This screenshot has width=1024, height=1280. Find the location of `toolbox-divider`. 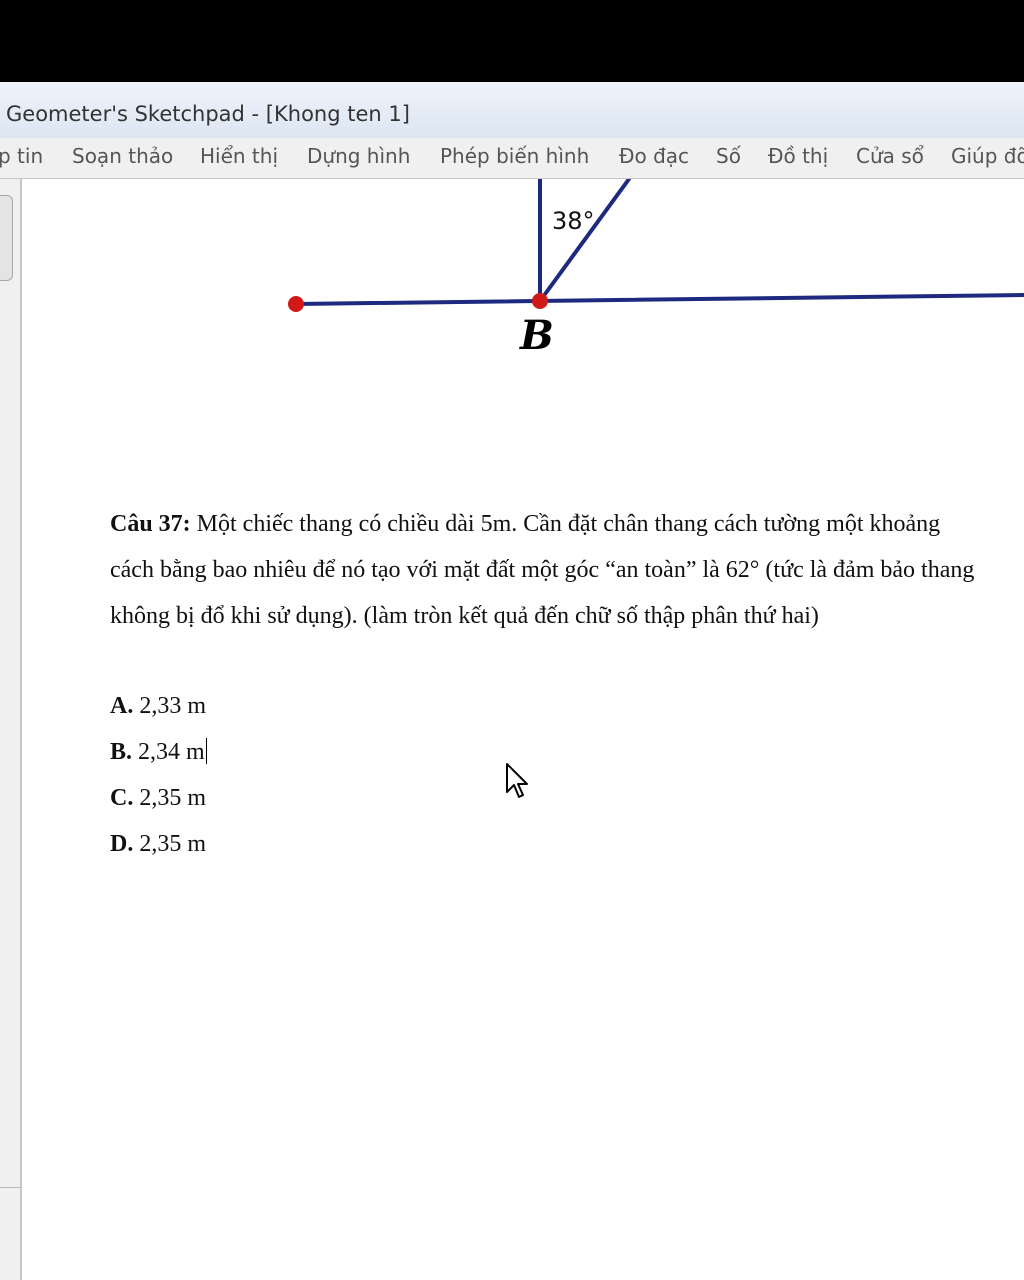

toolbox-divider is located at coordinates (10, 1187).